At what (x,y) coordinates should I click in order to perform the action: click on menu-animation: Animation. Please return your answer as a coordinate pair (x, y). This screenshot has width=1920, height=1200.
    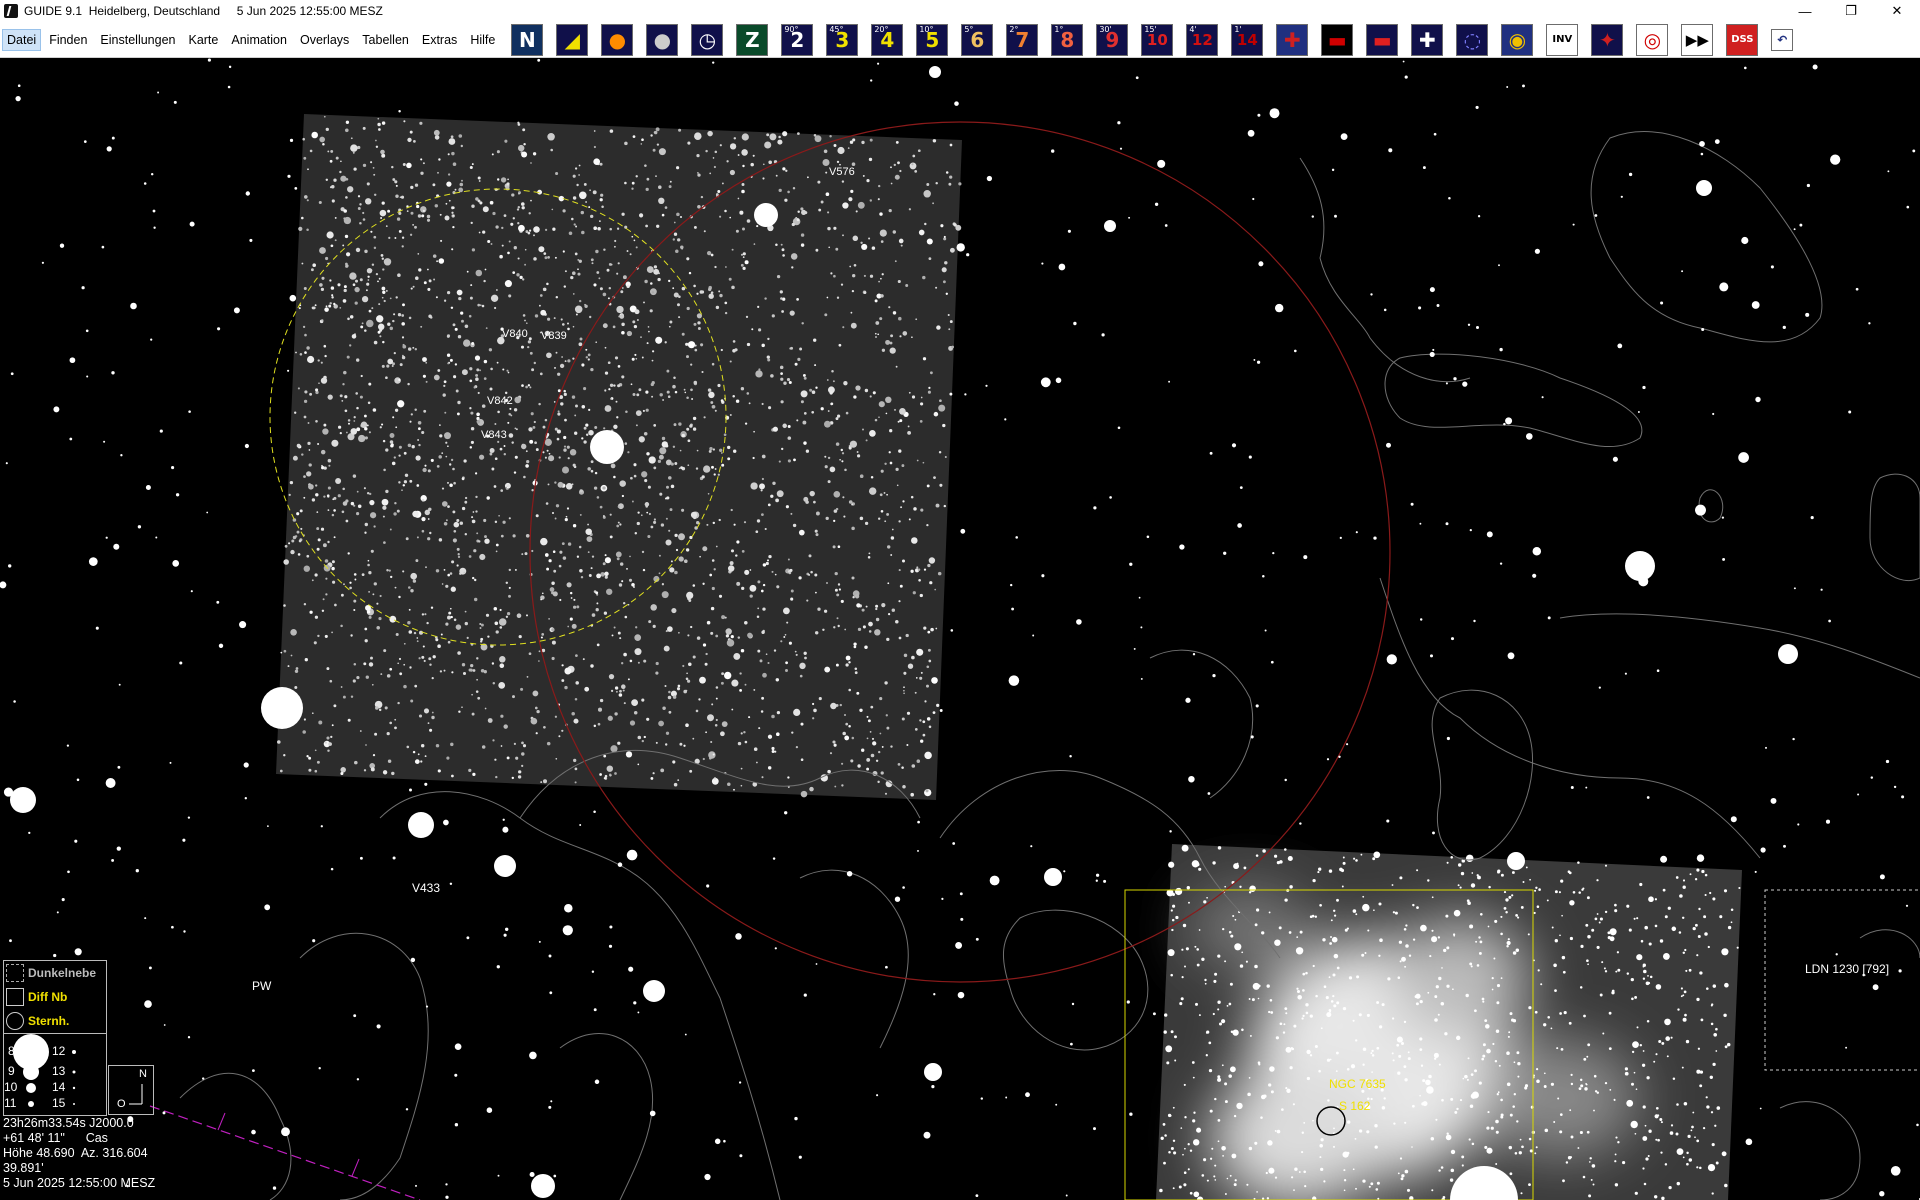
    Looking at the image, I should click on (259, 40).